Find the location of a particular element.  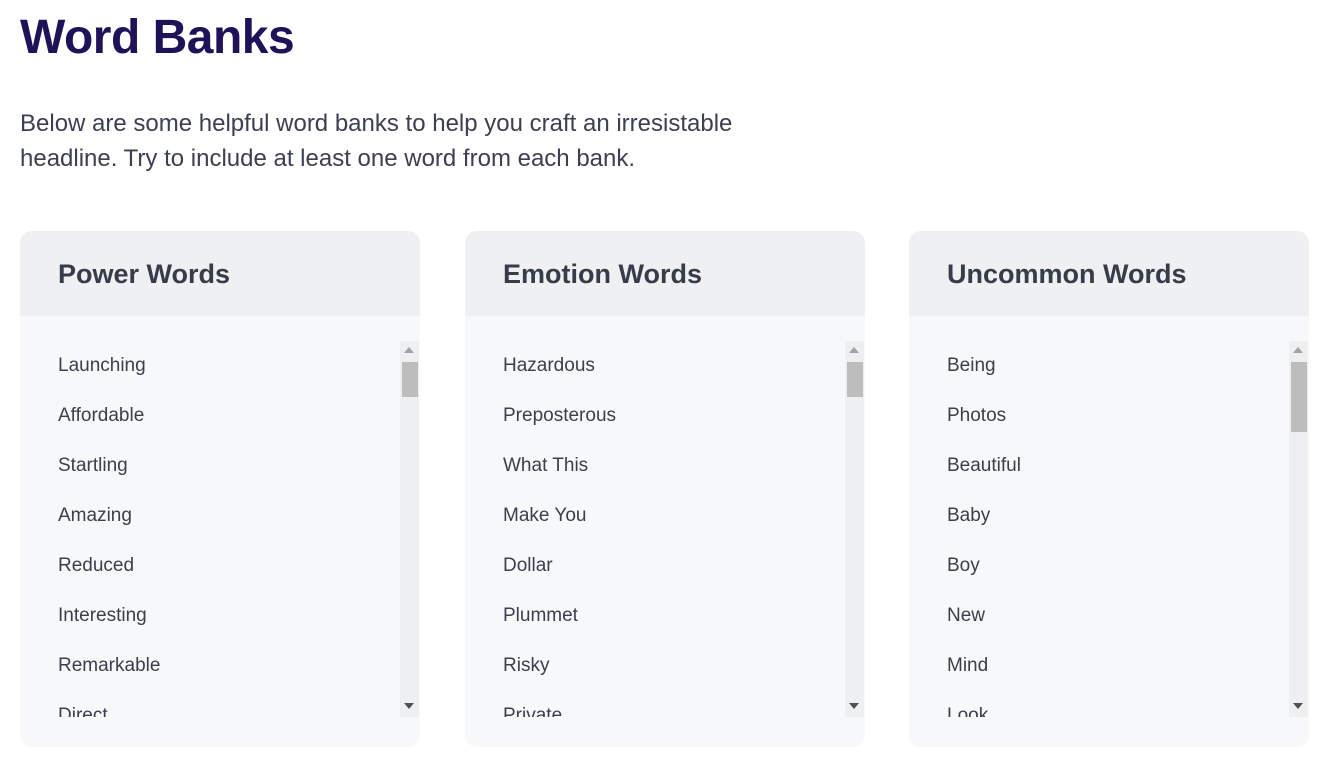

list-item: Make You is located at coordinates (545, 515).